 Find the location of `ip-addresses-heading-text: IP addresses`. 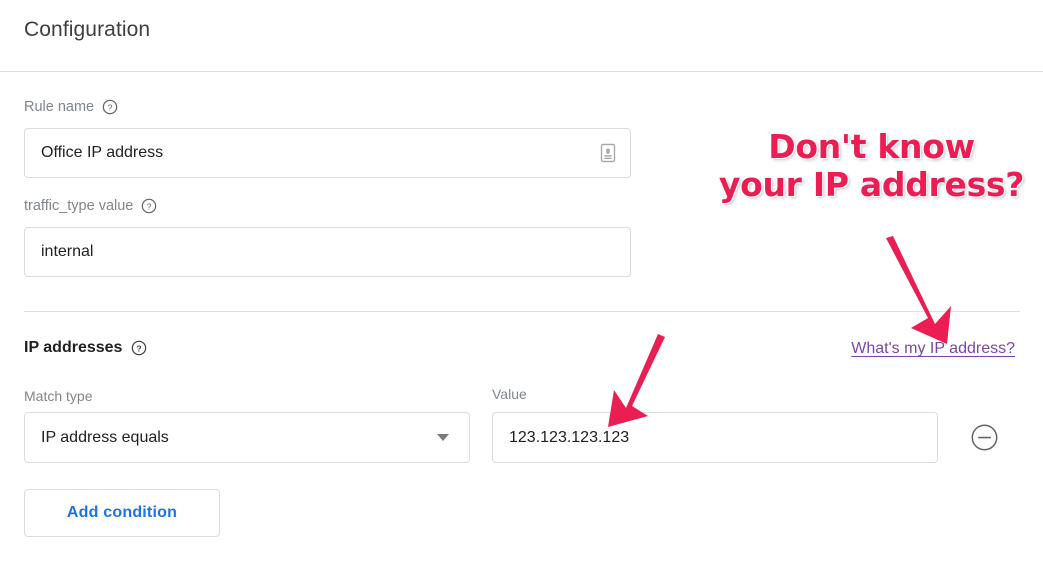

ip-addresses-heading-text: IP addresses is located at coordinates (73, 347).